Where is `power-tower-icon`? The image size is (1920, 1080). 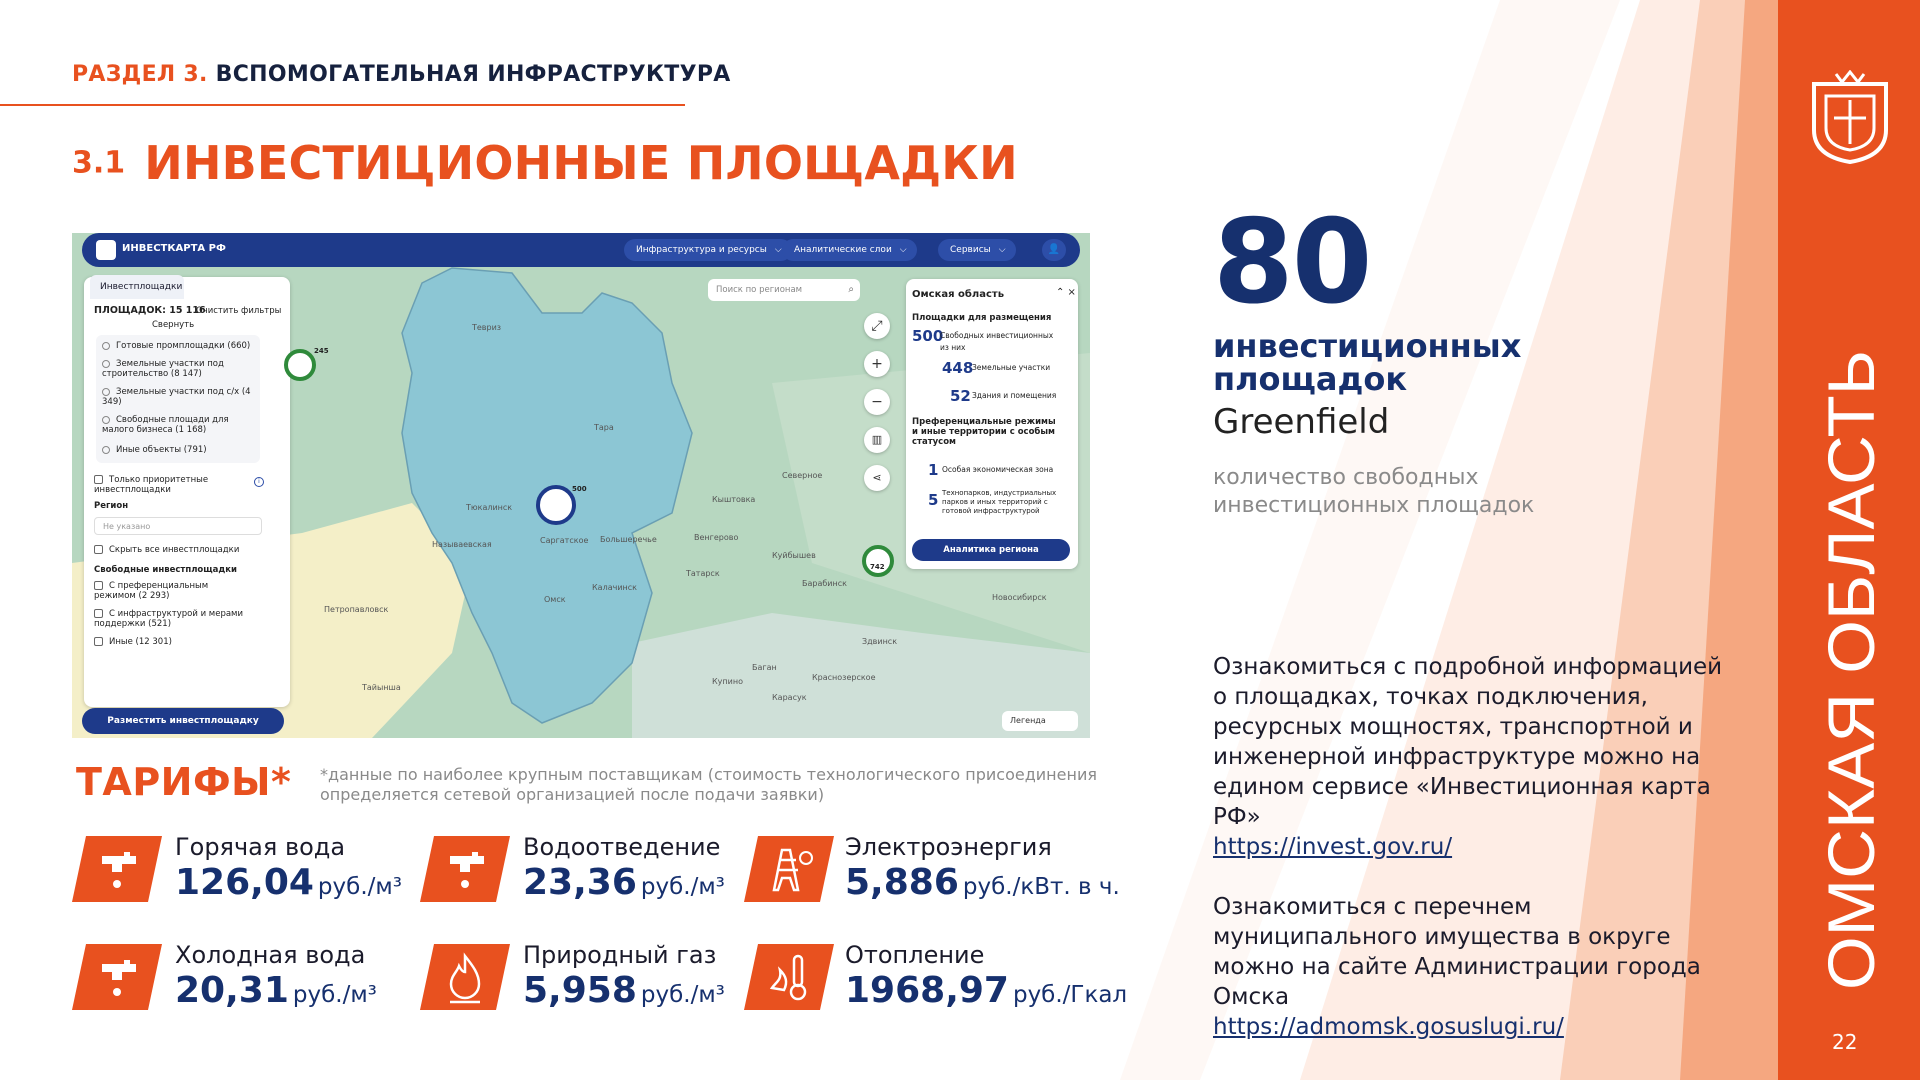 power-tower-icon is located at coordinates (789, 869).